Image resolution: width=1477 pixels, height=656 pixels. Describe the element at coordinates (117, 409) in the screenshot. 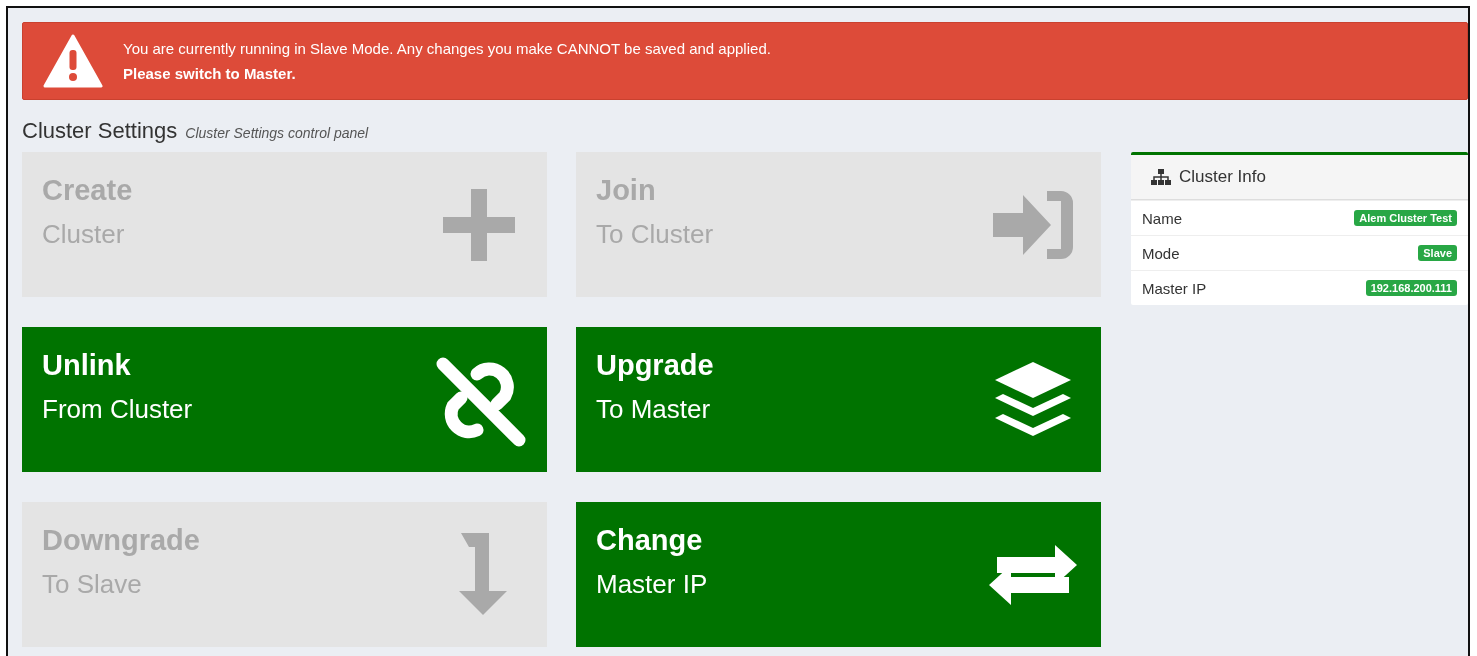

I see `tile-subtitle: From Cluster` at that location.